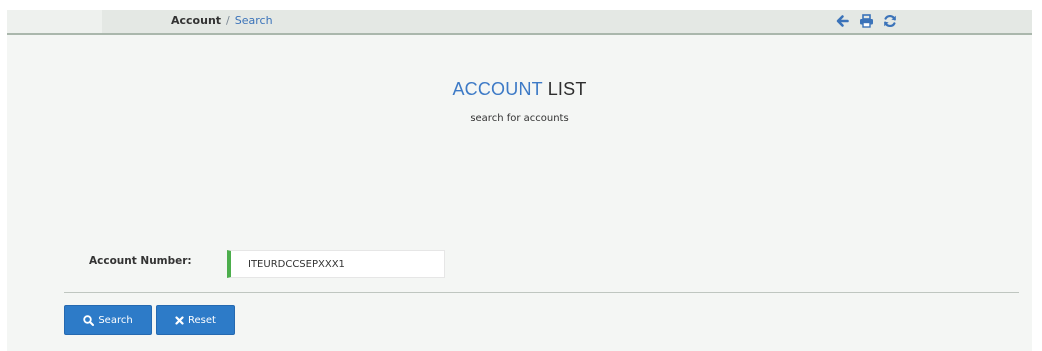 Image resolution: width=1042 pixels, height=351 pixels. I want to click on reset-button: Reset, so click(195, 320).